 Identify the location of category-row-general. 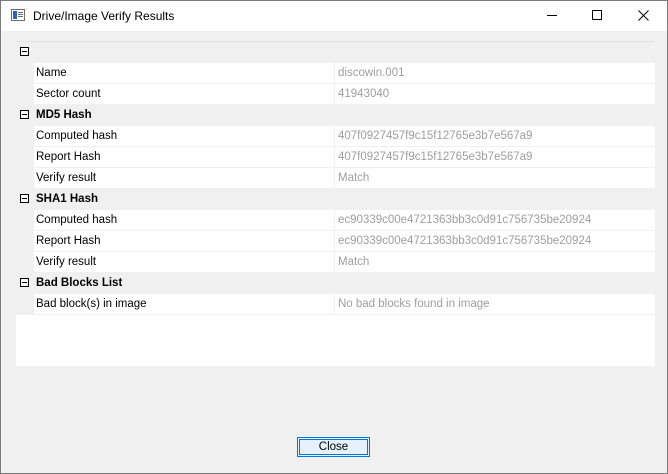
(335, 52).